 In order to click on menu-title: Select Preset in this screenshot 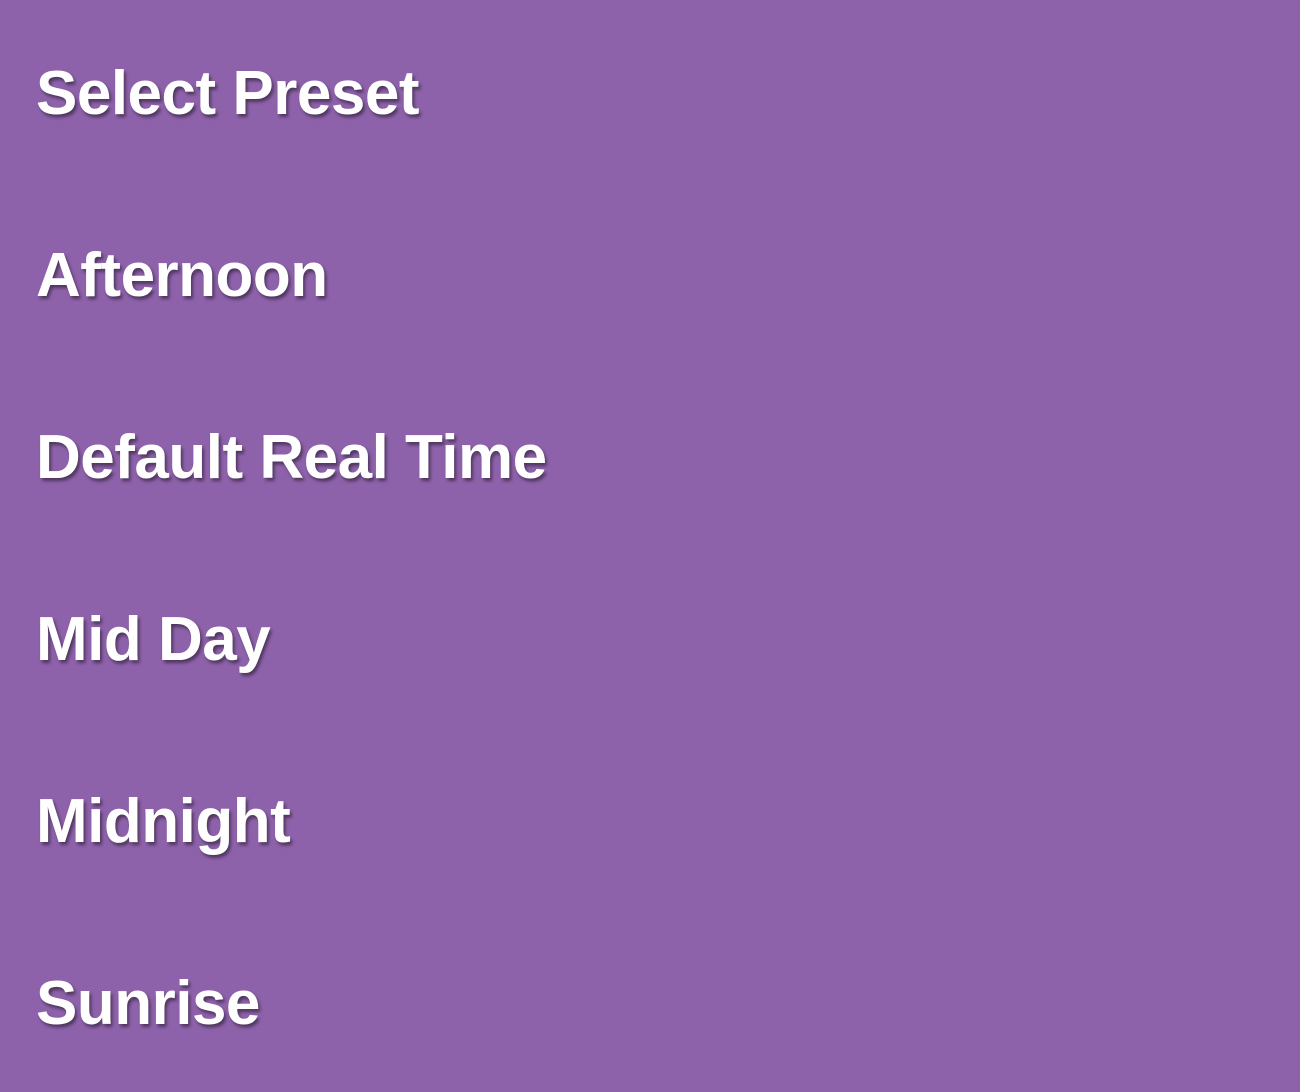, I will do `click(227, 93)`.